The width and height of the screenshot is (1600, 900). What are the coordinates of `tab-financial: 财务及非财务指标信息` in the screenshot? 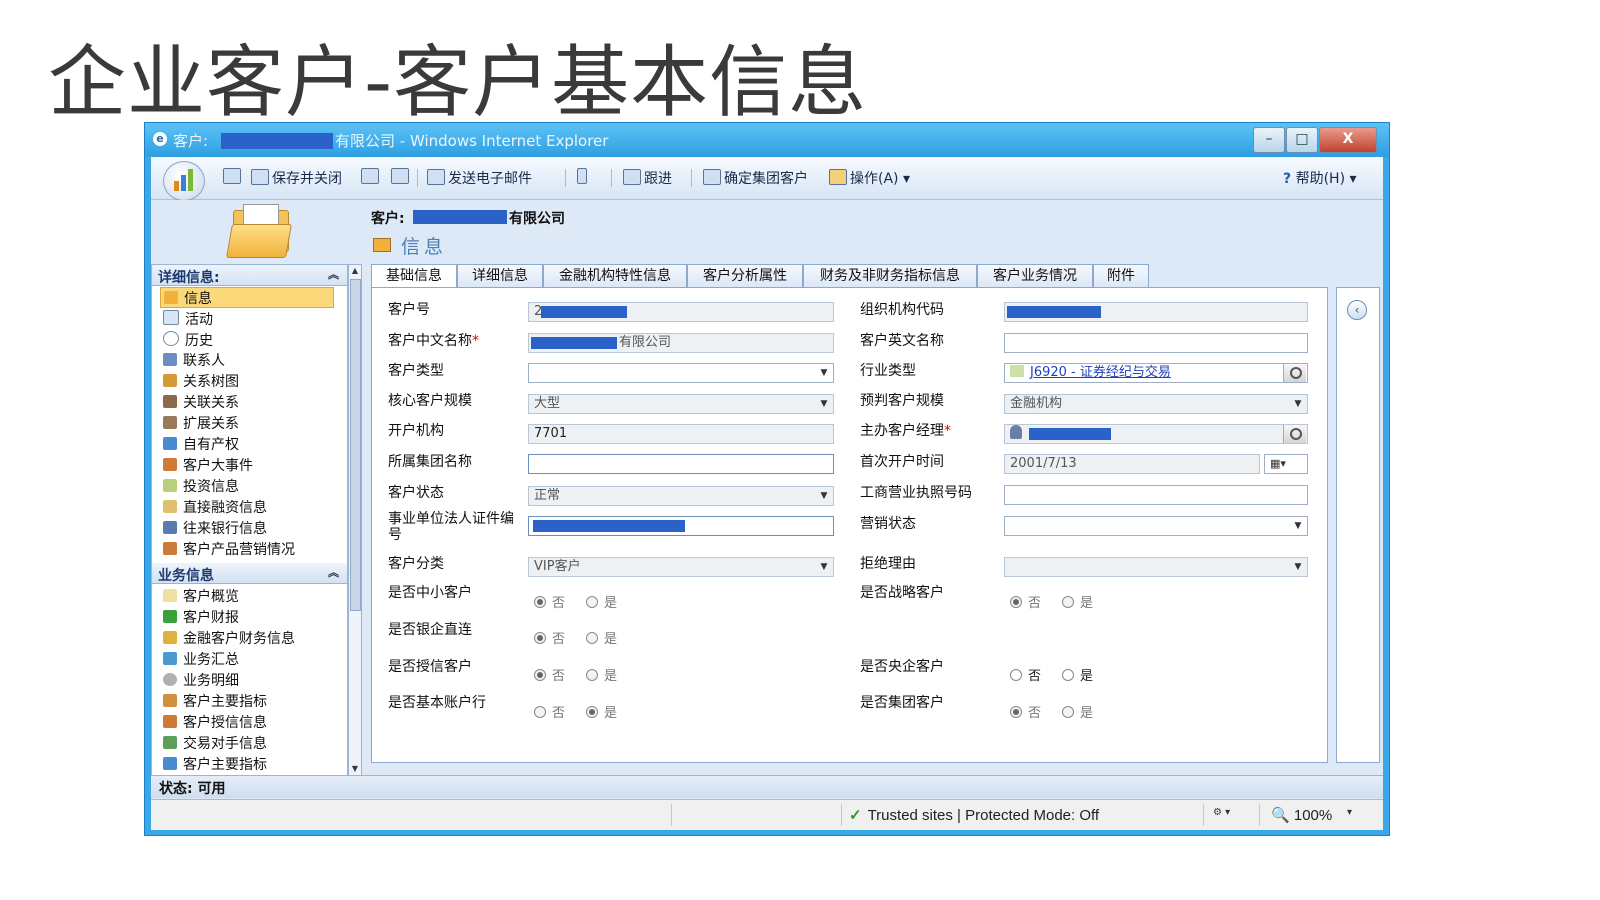 It's located at (890, 275).